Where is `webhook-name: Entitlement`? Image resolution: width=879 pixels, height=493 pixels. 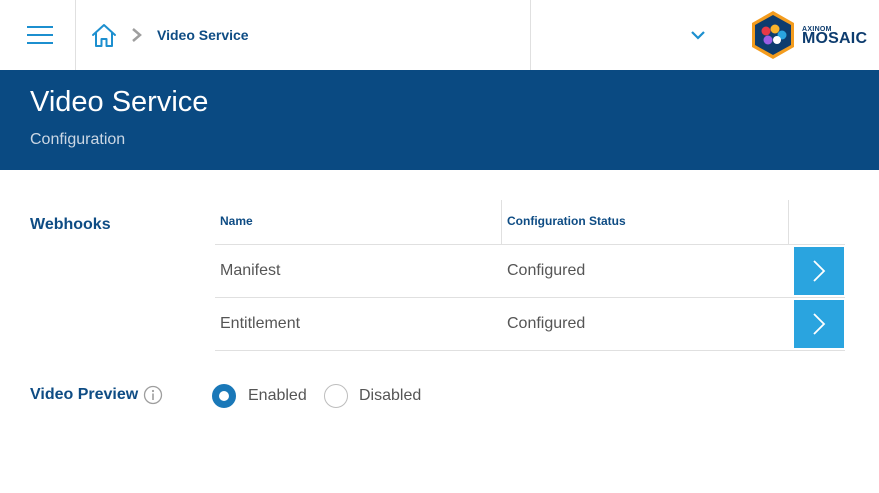 webhook-name: Entitlement is located at coordinates (260, 323).